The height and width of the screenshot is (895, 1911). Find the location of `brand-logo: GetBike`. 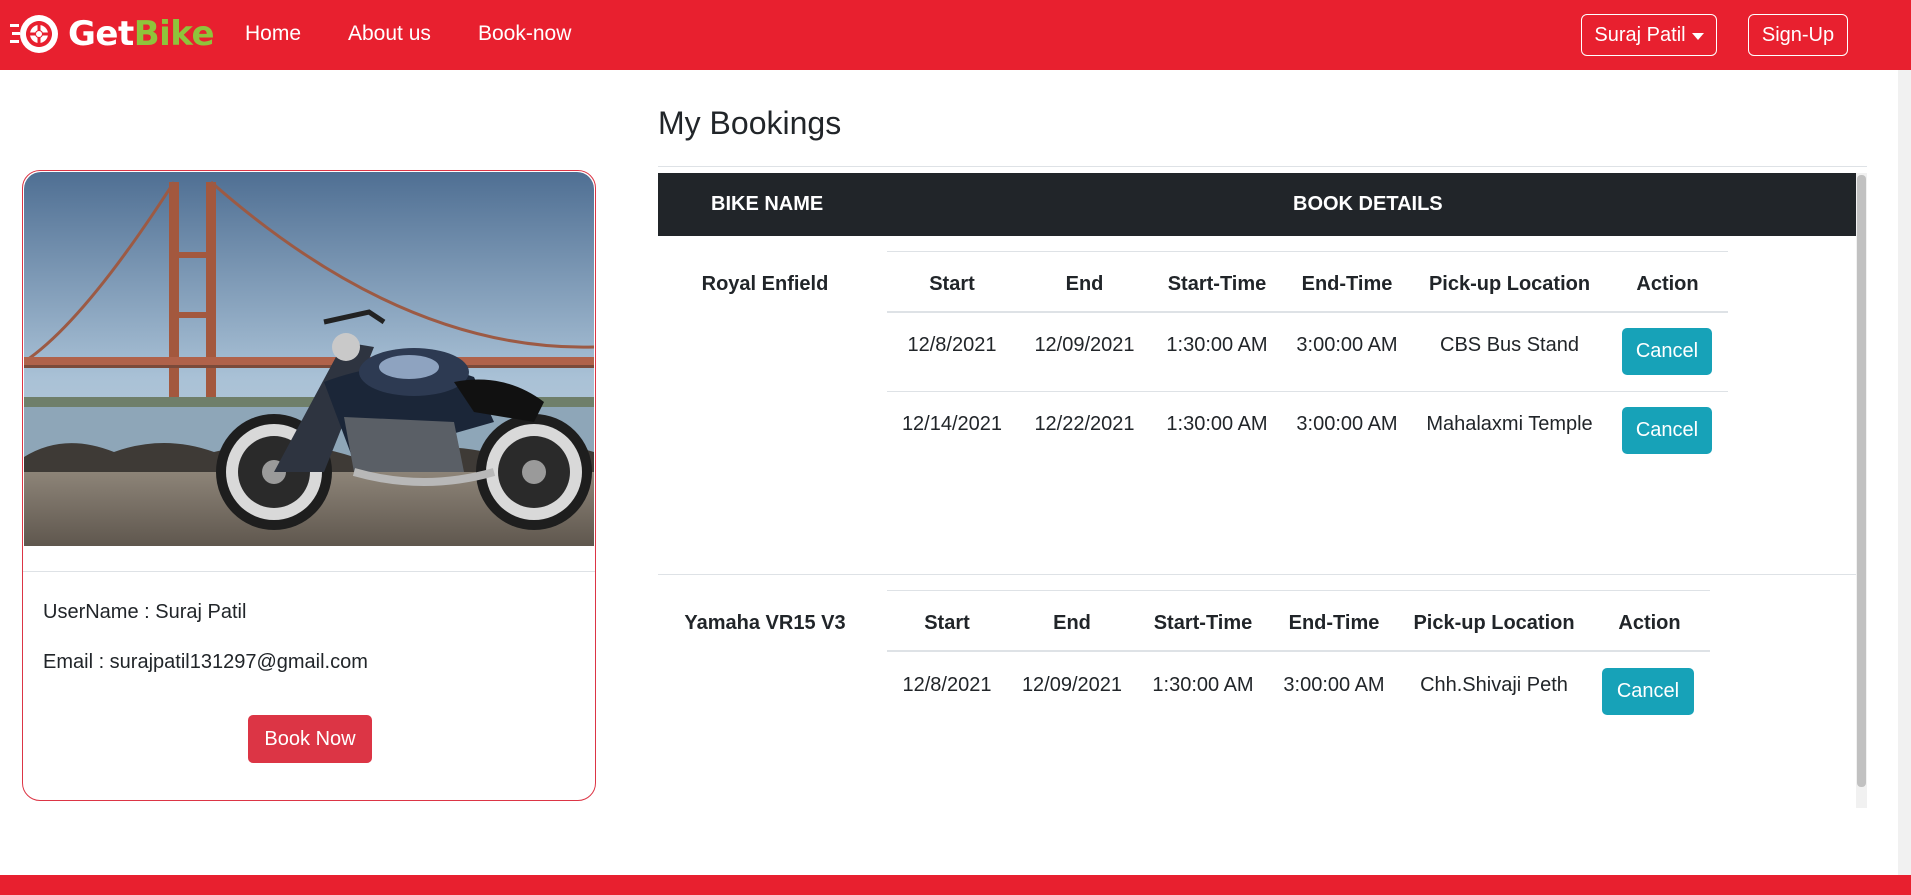

brand-logo: GetBike is located at coordinates (112, 34).